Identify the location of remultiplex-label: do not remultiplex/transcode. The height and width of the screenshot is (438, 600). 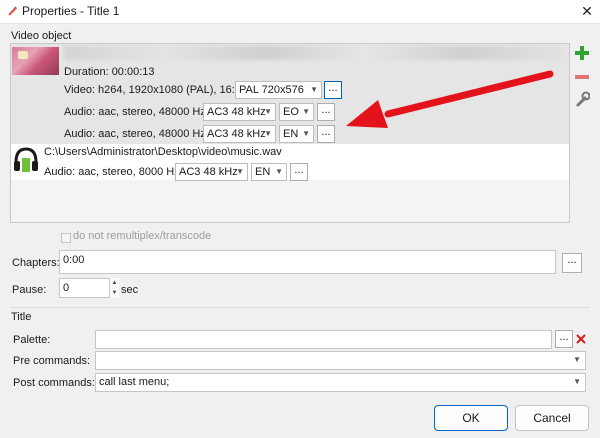
(142, 236).